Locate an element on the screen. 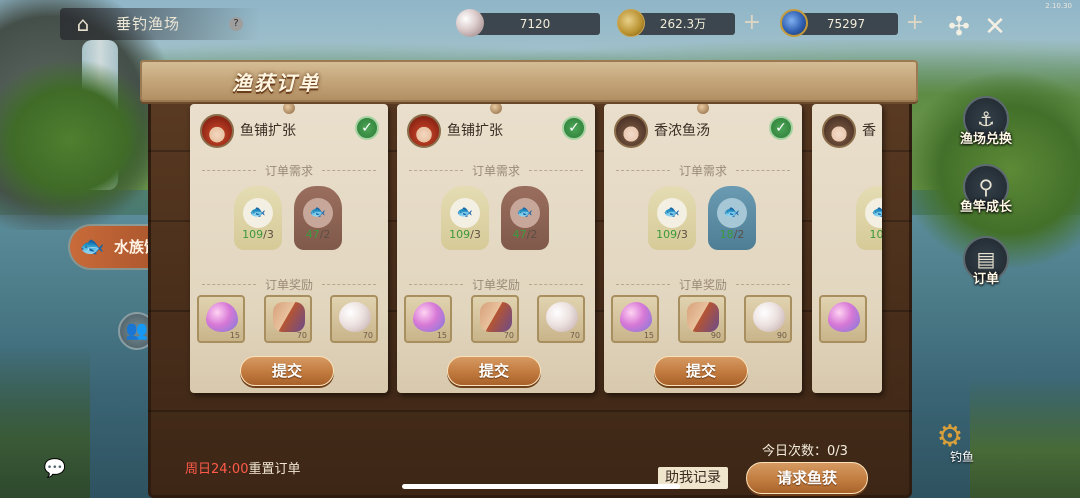 Image resolution: width=1080 pixels, height=498 pixels. pearl-counter: 7120 is located at coordinates (528, 23).